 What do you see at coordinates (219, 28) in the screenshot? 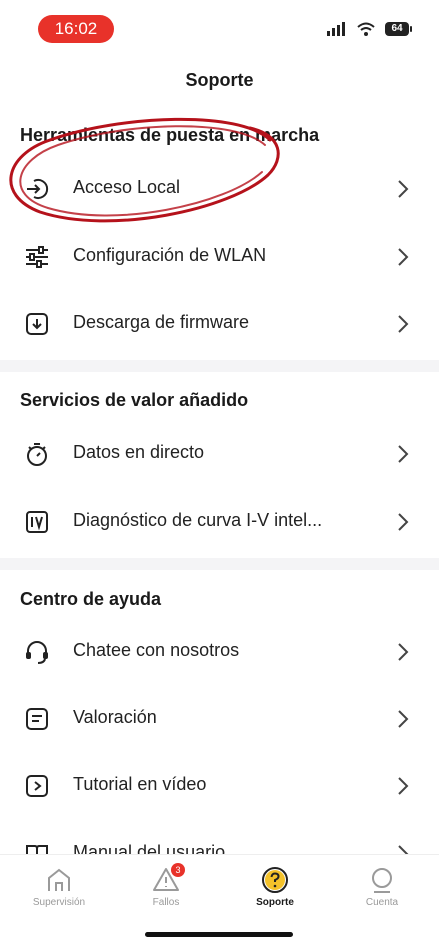
I see `status-bar: 16:02 64` at bounding box center [219, 28].